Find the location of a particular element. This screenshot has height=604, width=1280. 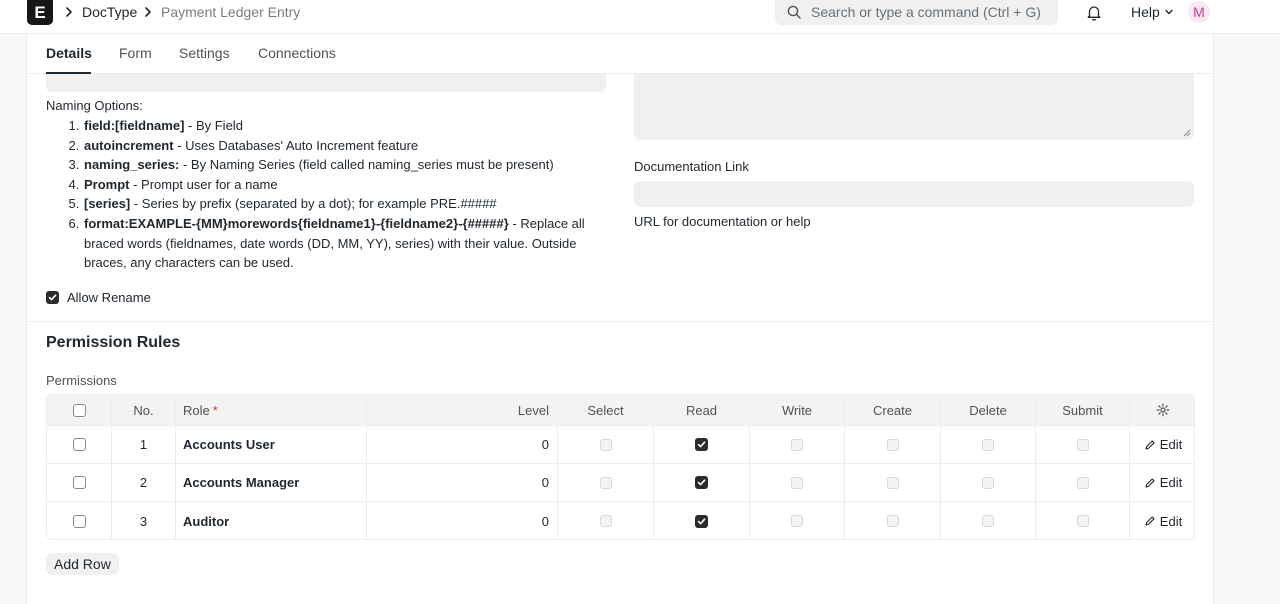

naming-option-key: field:[fieldname] is located at coordinates (134, 125).